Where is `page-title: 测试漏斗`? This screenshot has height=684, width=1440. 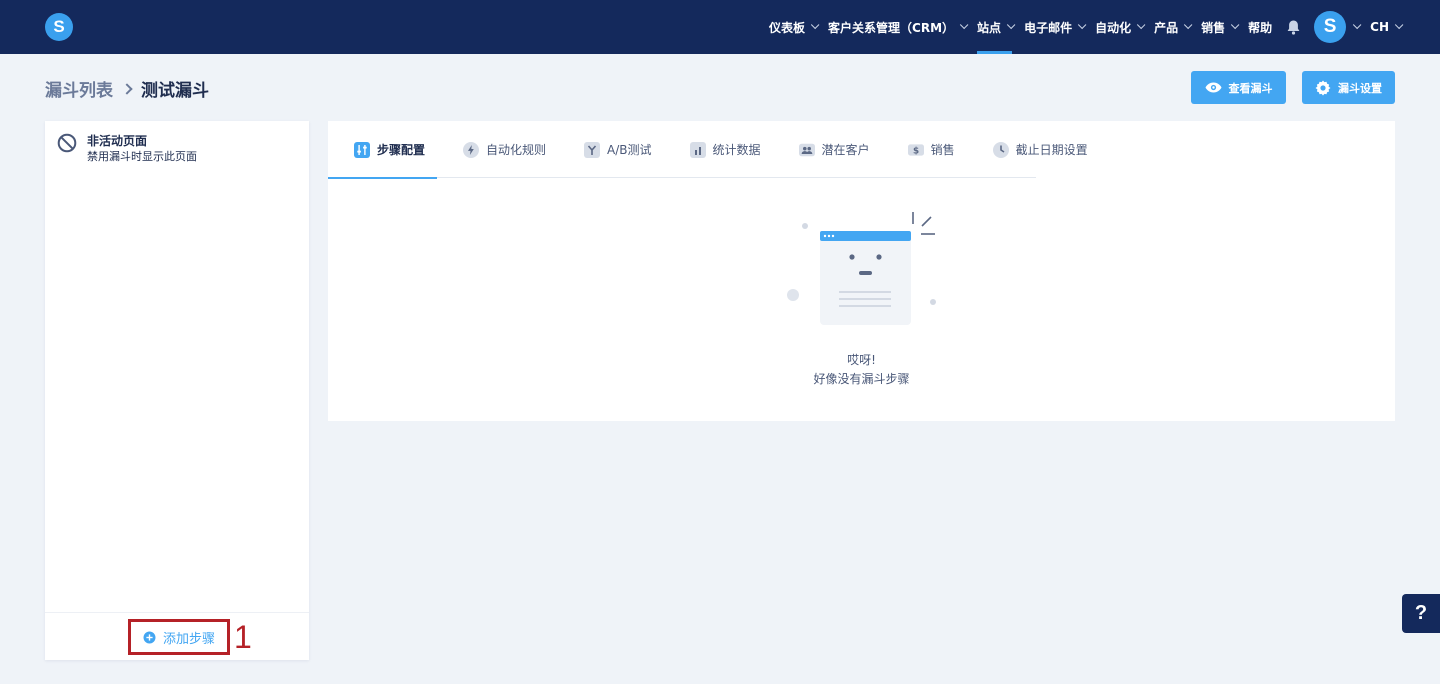
page-title: 测试漏斗 is located at coordinates (175, 91).